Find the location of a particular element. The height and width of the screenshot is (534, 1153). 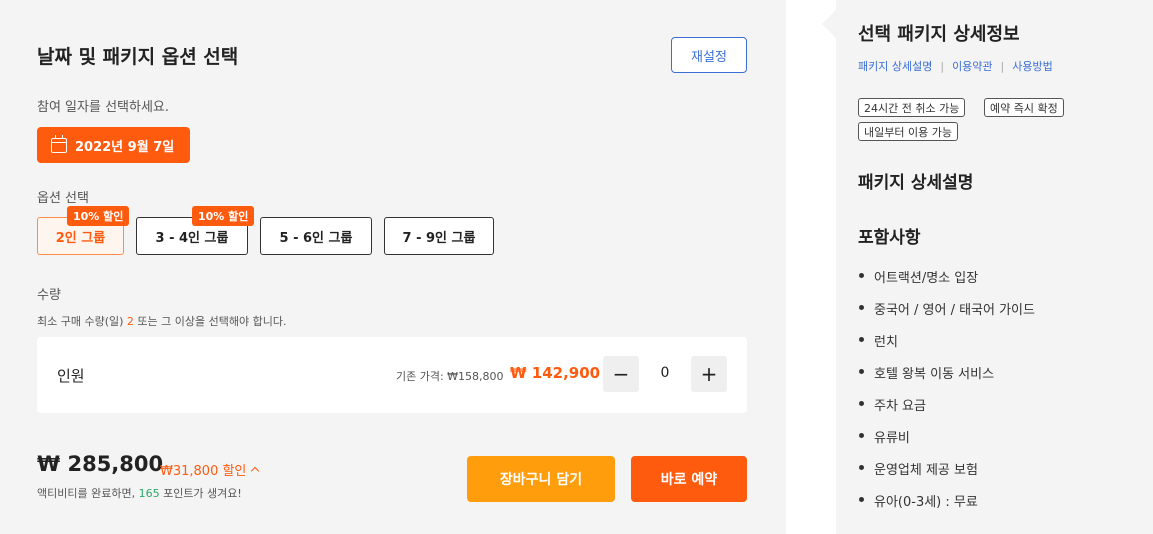

min-quantity-note: 최소 구매 수량(일) 2 또는 그 이상을 선택해야 합니다. is located at coordinates (161, 321).